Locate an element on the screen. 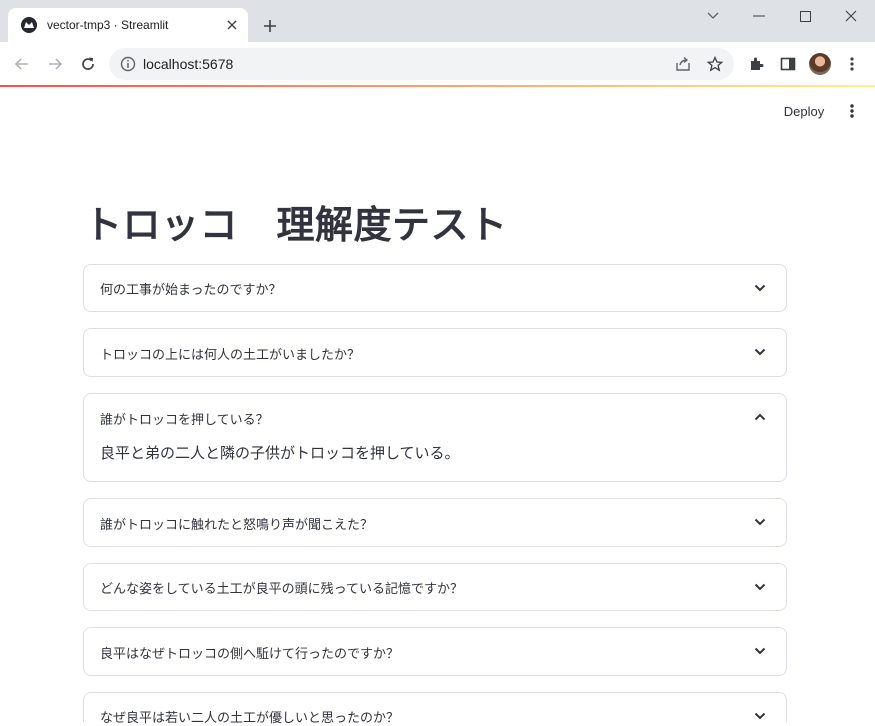 This screenshot has height=726, width=875. main-menu-icon is located at coordinates (852, 111).